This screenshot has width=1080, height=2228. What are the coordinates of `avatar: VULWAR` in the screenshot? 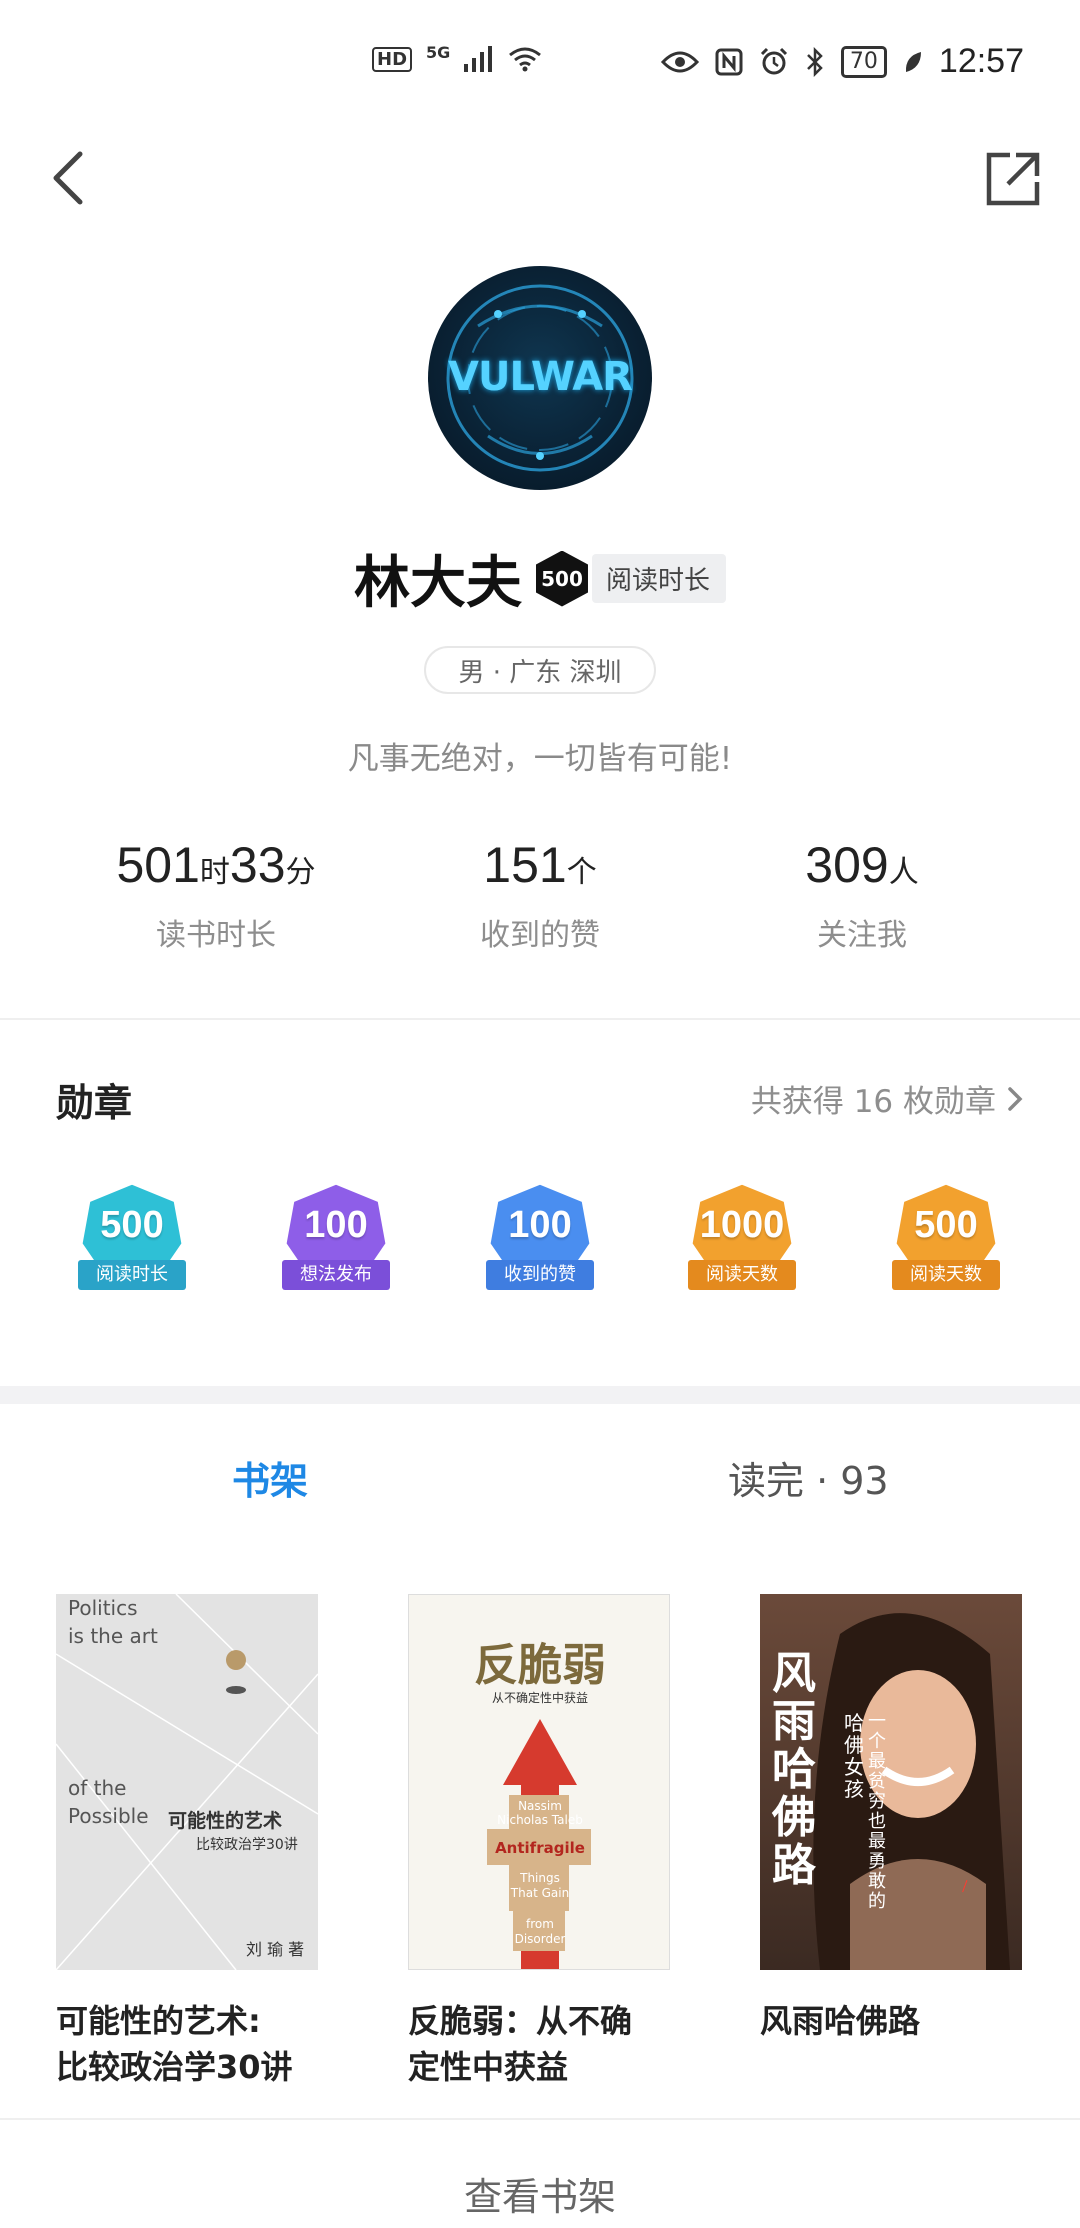 It's located at (540, 378).